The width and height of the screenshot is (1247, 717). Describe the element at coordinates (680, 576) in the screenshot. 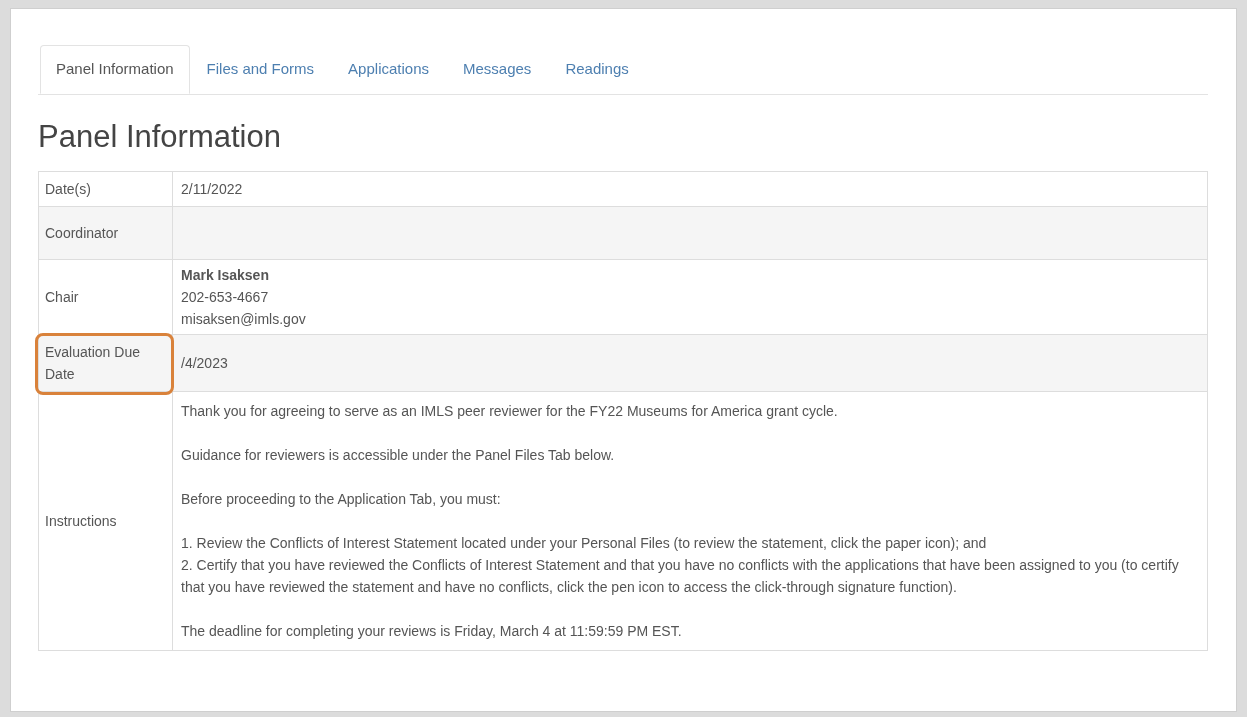

I see `instruction-text: 2. Certify that you have reviewed the Conflicts of Interest Statement and that you have no conflicts with the applications that have been assigned to you (to certify that you have reviewed the statement and have no conflicts, click the pen icon to access the click-through signature function).` at that location.